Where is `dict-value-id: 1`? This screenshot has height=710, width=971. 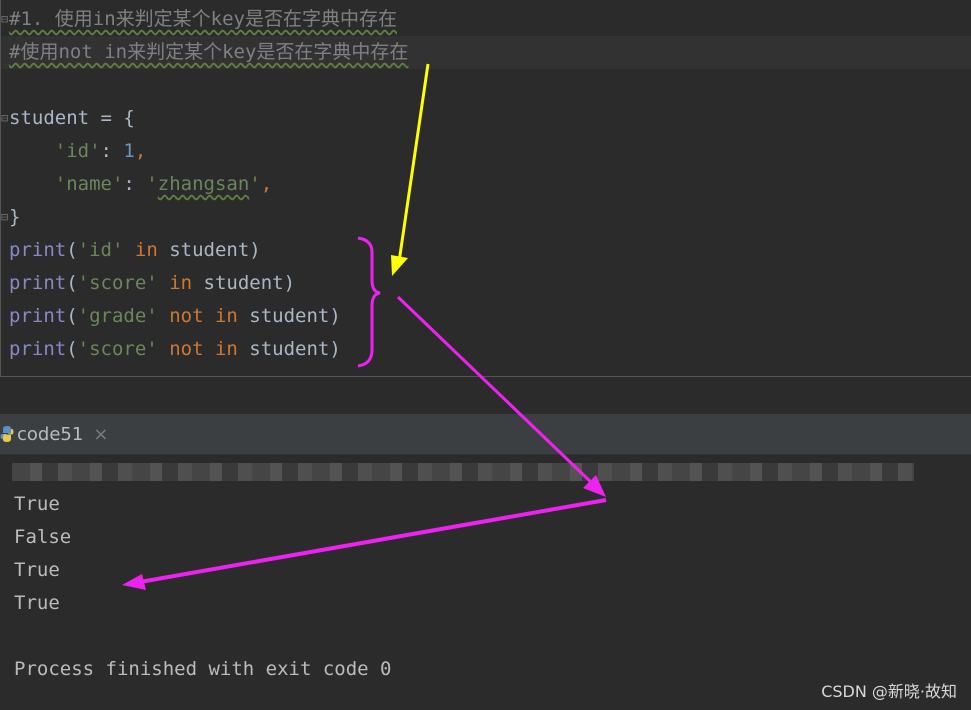
dict-value-id: 1 is located at coordinates (129, 151).